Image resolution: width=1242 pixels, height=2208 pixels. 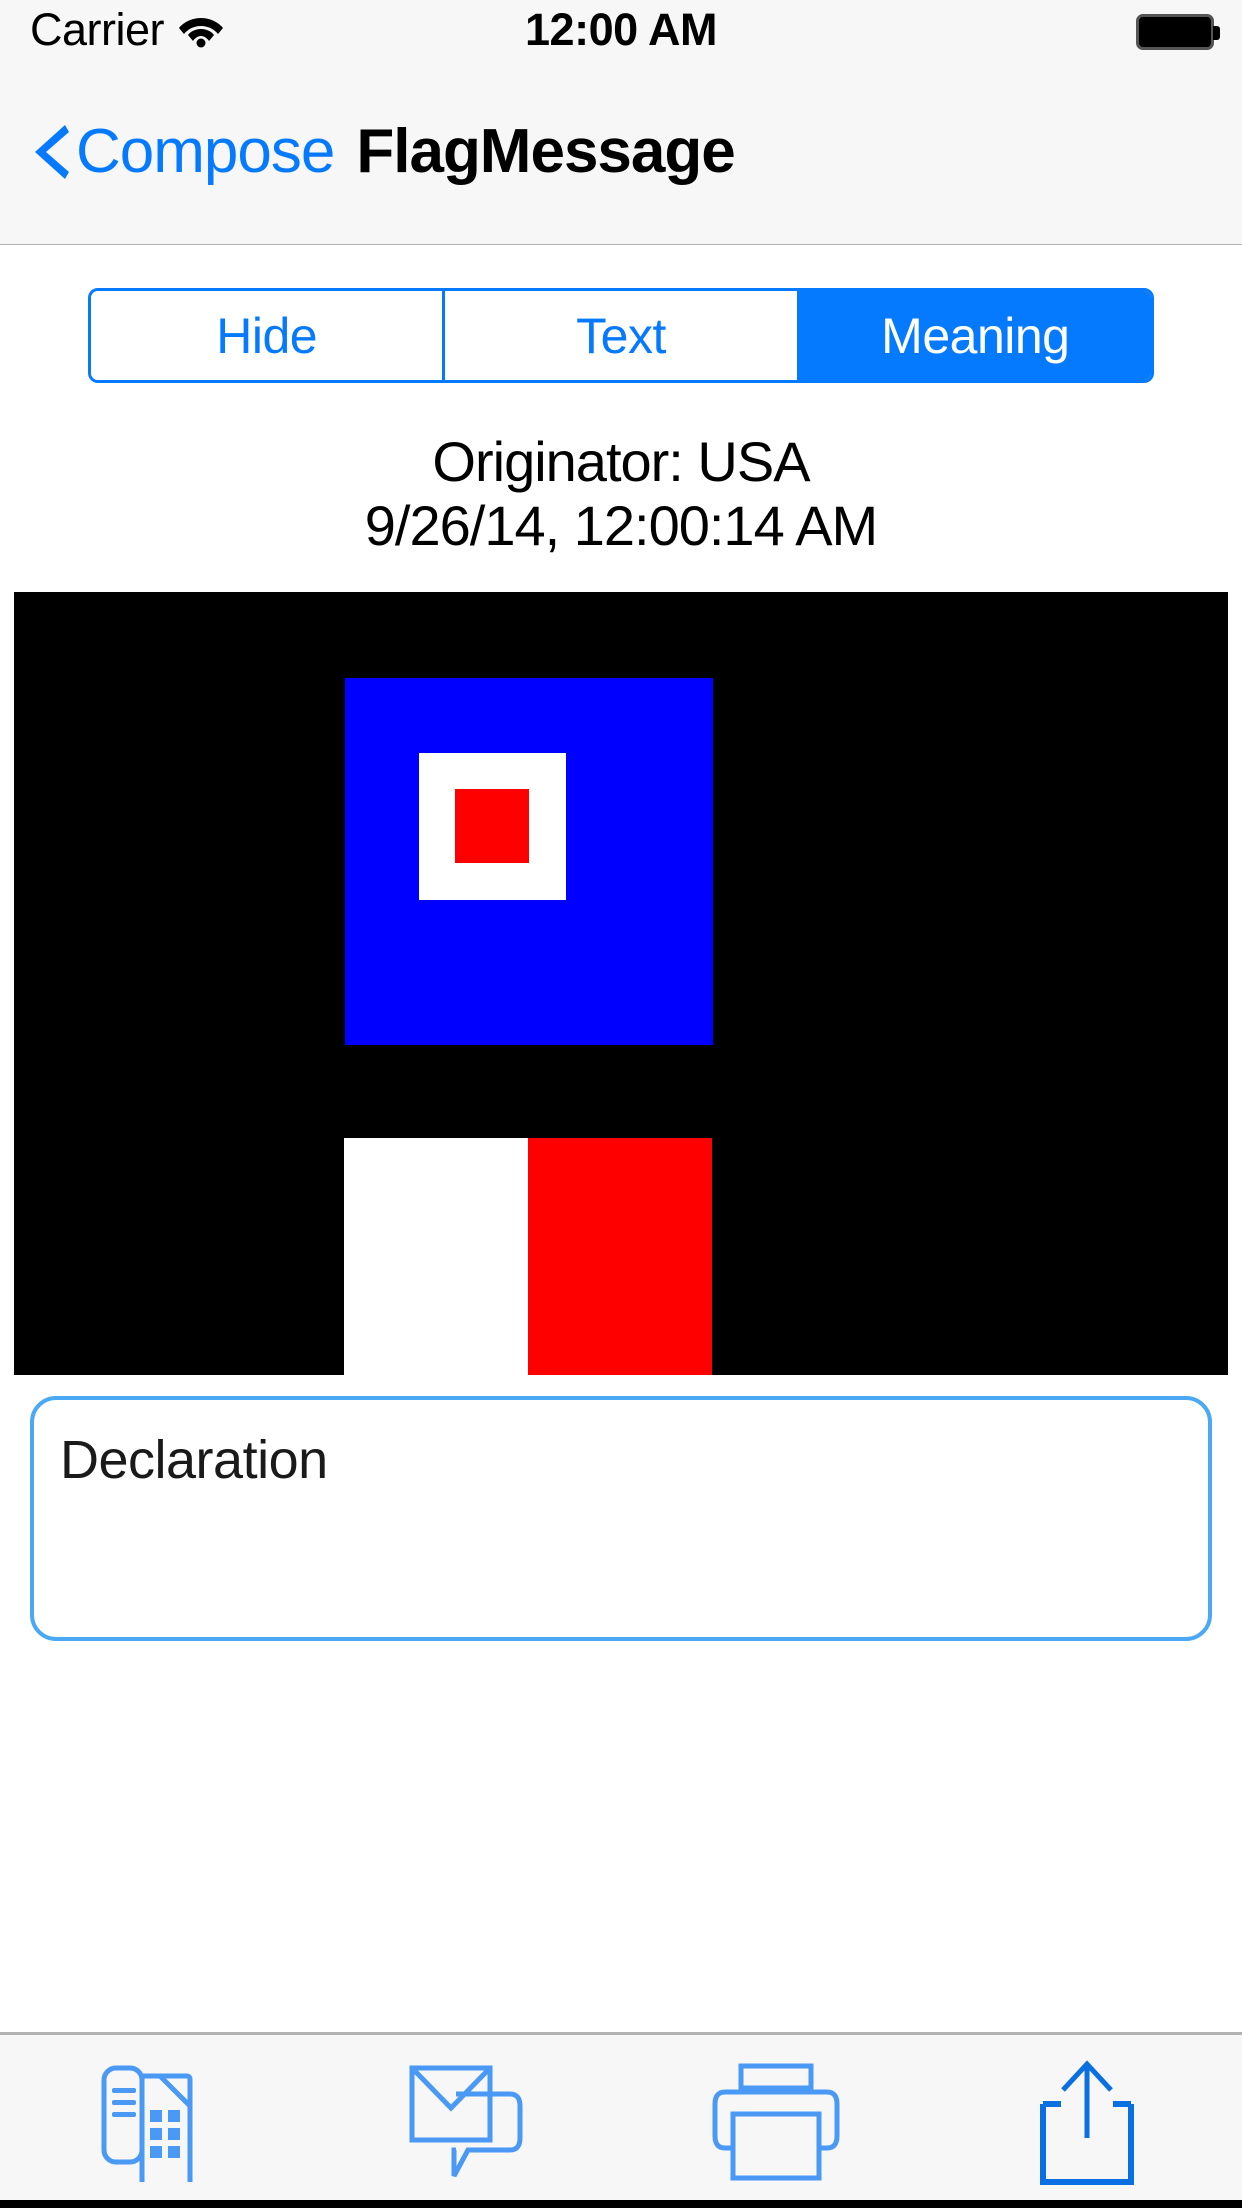 I want to click on printer-icon, so click(x=776, y=2122).